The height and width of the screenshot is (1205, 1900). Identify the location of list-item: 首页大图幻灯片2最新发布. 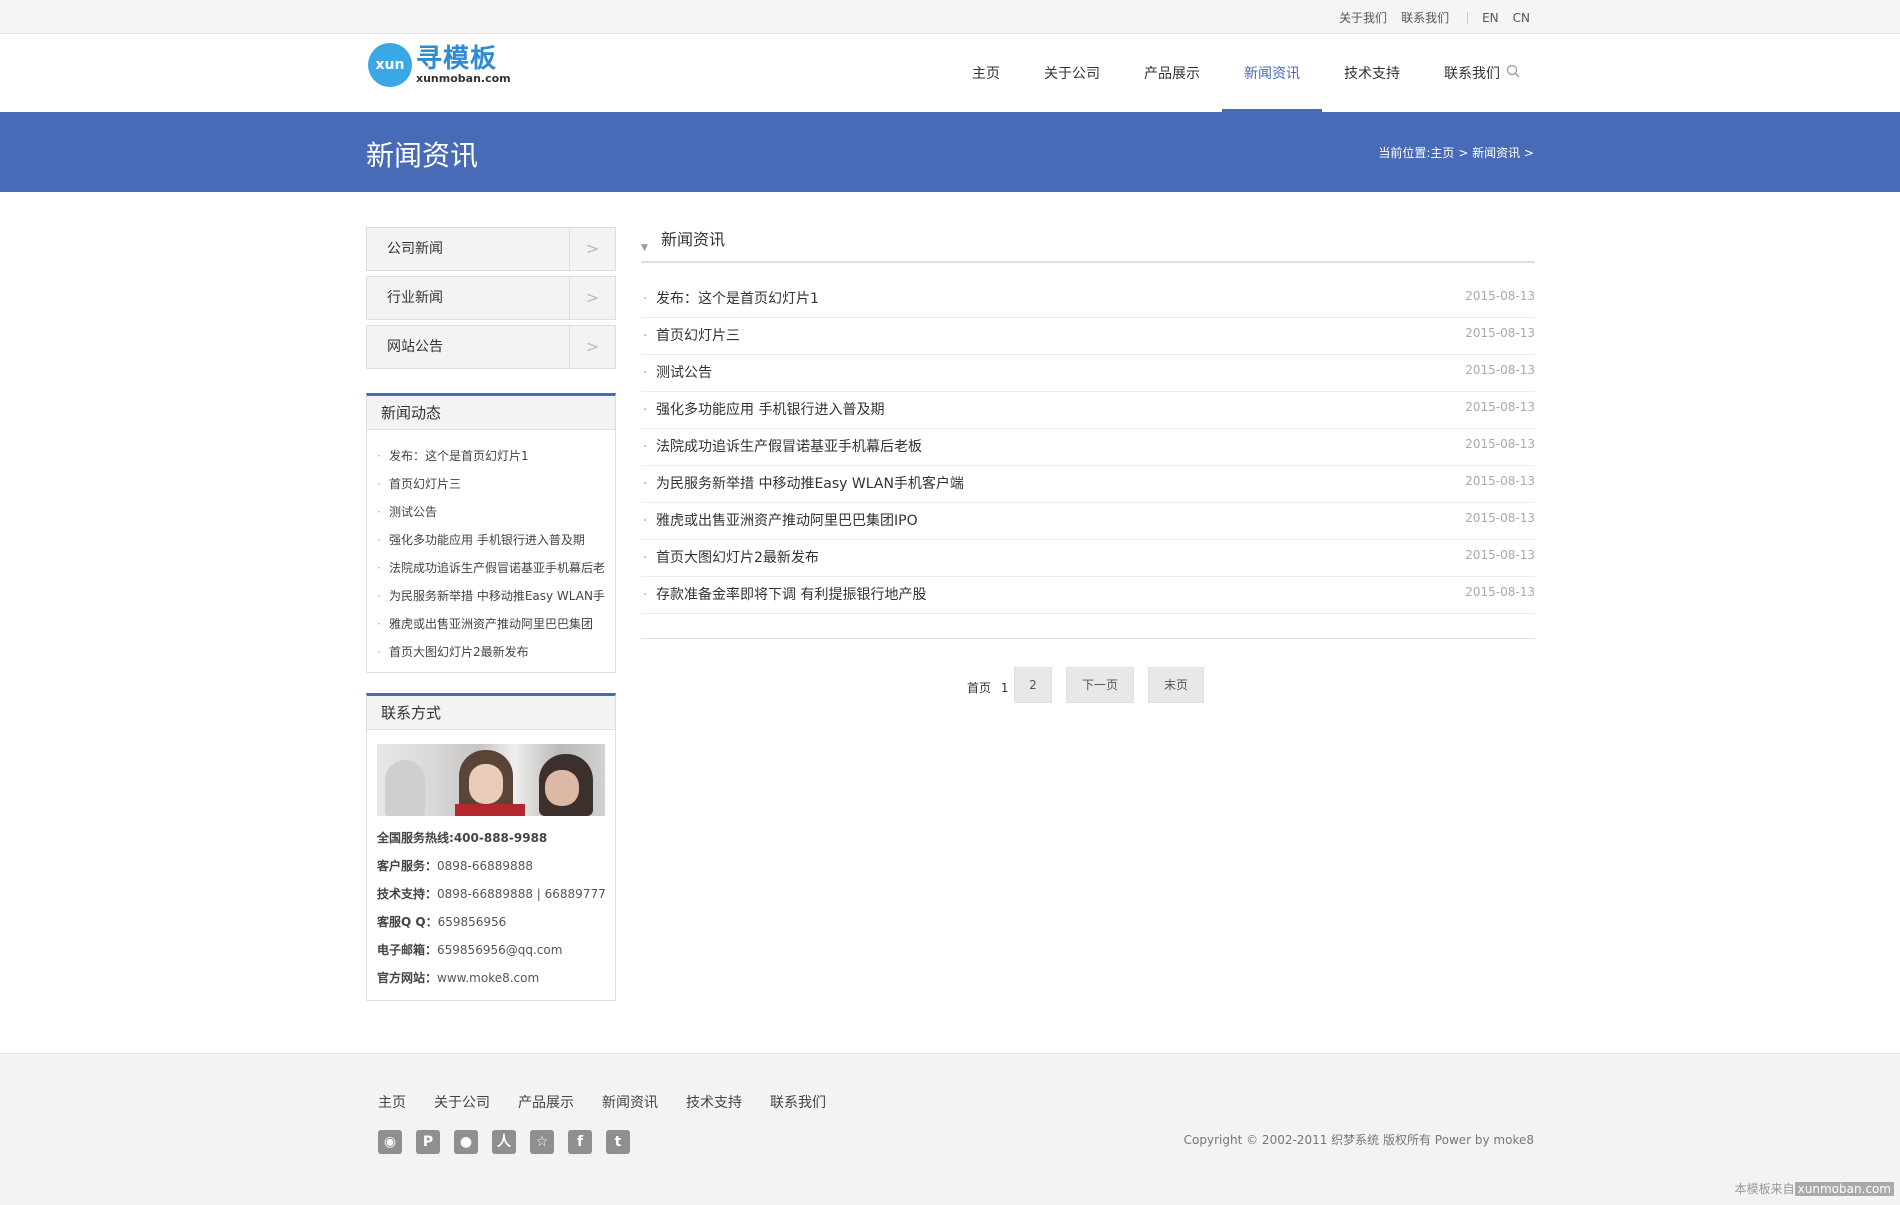
(491, 652).